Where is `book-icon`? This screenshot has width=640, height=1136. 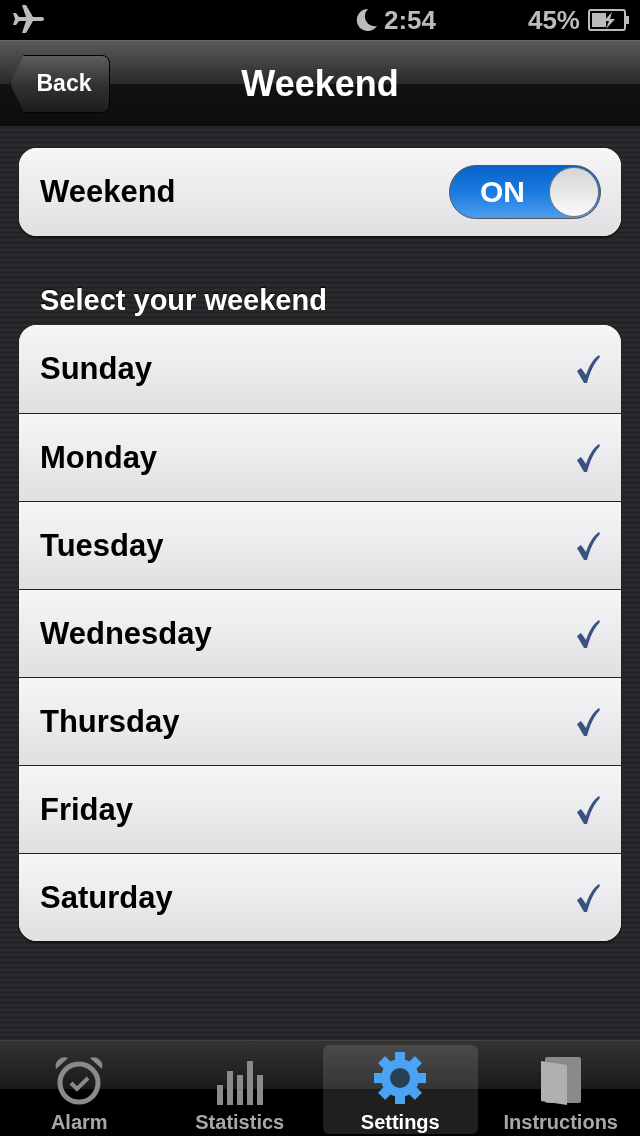 book-icon is located at coordinates (560, 1080).